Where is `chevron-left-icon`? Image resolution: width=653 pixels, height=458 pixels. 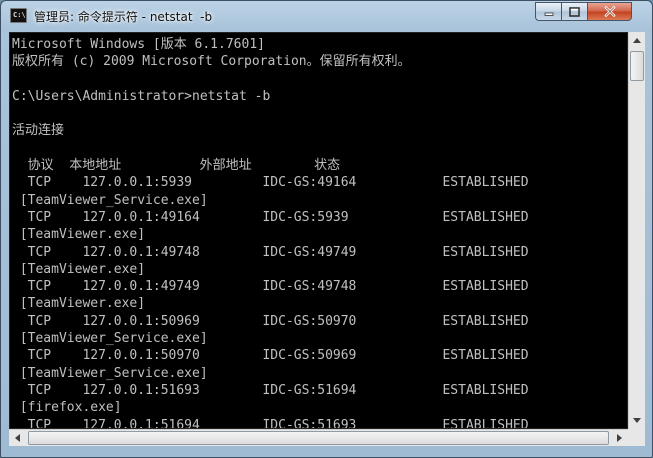 chevron-left-icon is located at coordinates (17, 438).